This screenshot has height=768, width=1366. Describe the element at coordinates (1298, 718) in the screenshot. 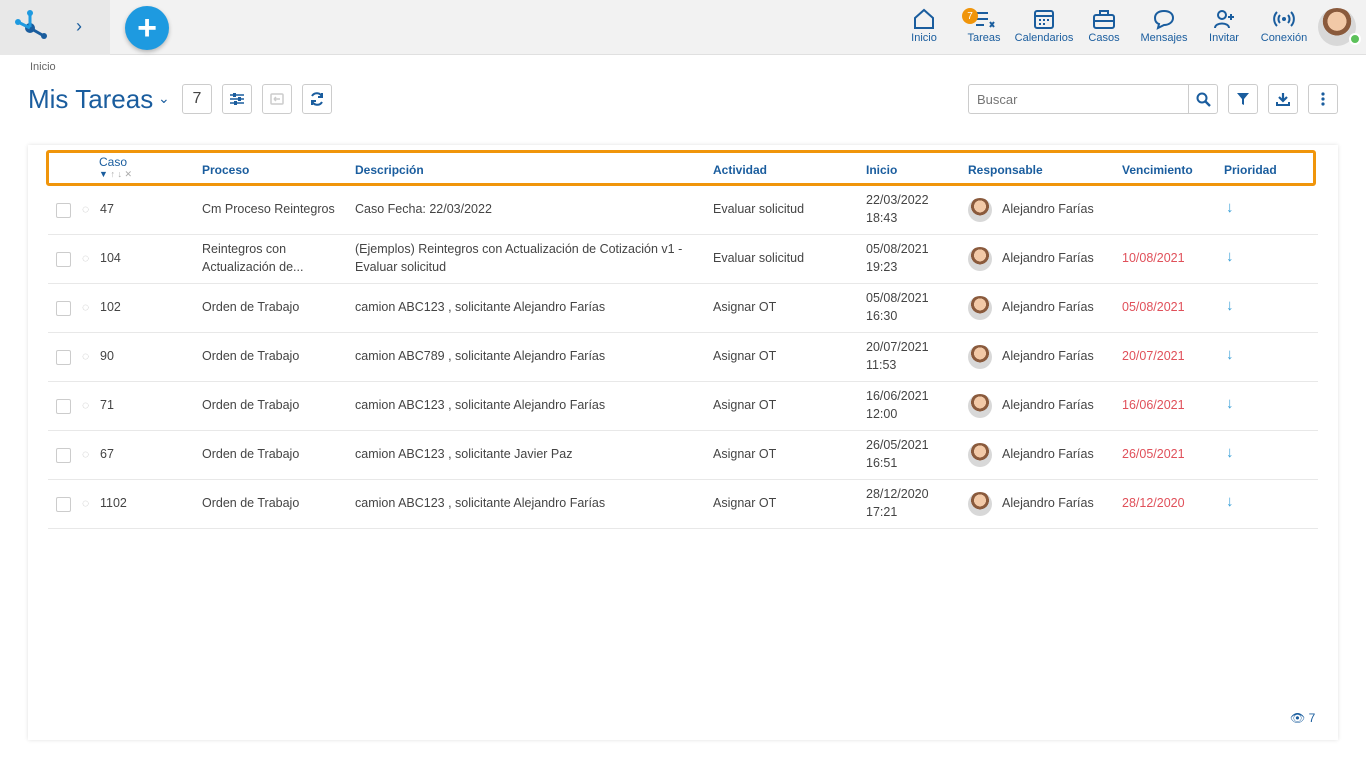

I see `eye-icon: 👁` at that location.